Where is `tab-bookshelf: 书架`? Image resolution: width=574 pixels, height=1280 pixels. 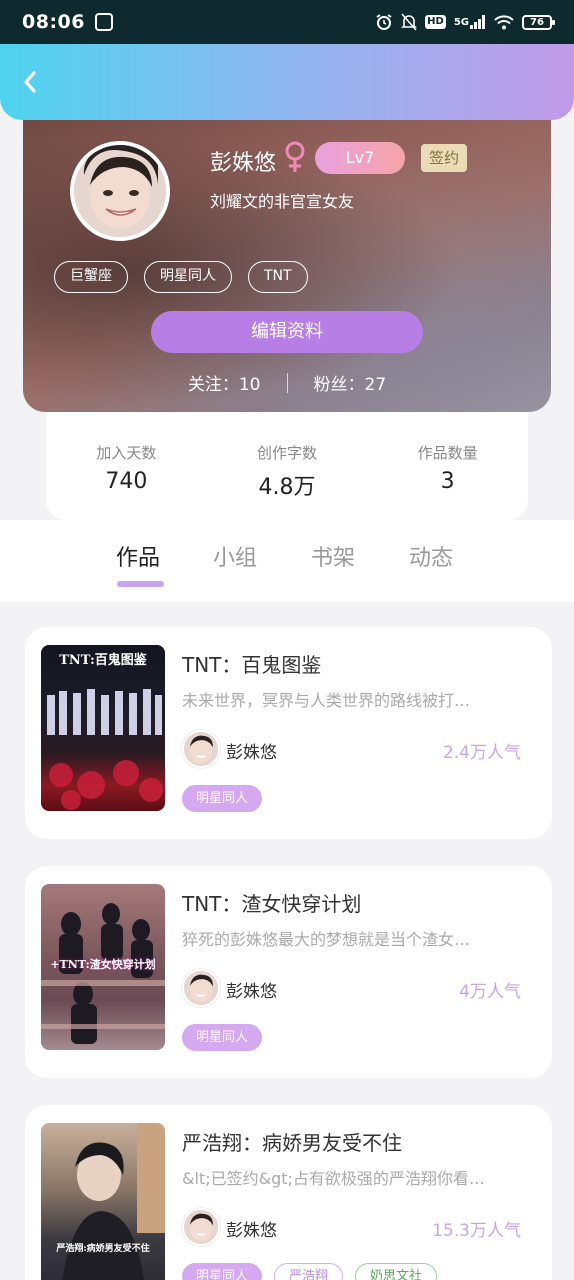 tab-bookshelf: 书架 is located at coordinates (333, 556).